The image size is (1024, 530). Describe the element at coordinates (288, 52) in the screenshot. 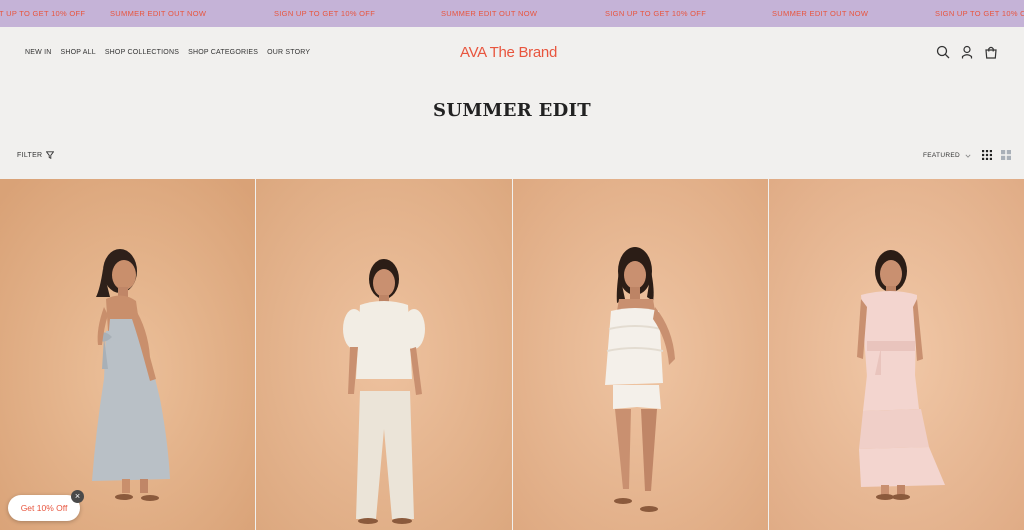

I see `nav-item-our-story: OUR STORY` at that location.